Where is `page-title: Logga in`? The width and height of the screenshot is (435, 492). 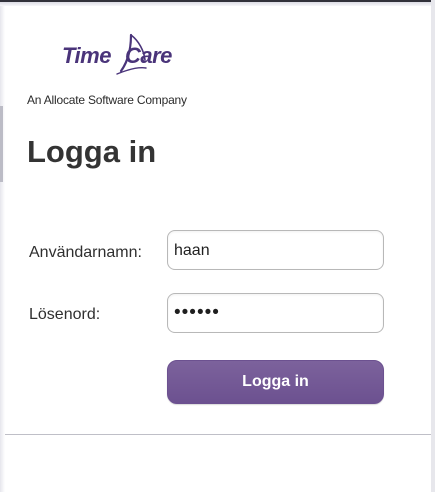 page-title: Logga in is located at coordinates (92, 151).